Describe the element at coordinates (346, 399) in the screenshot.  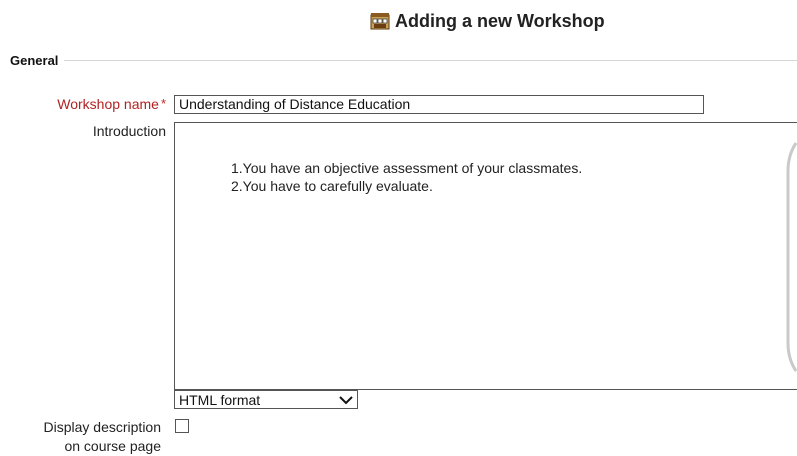
I see `chevron-down-icon` at that location.